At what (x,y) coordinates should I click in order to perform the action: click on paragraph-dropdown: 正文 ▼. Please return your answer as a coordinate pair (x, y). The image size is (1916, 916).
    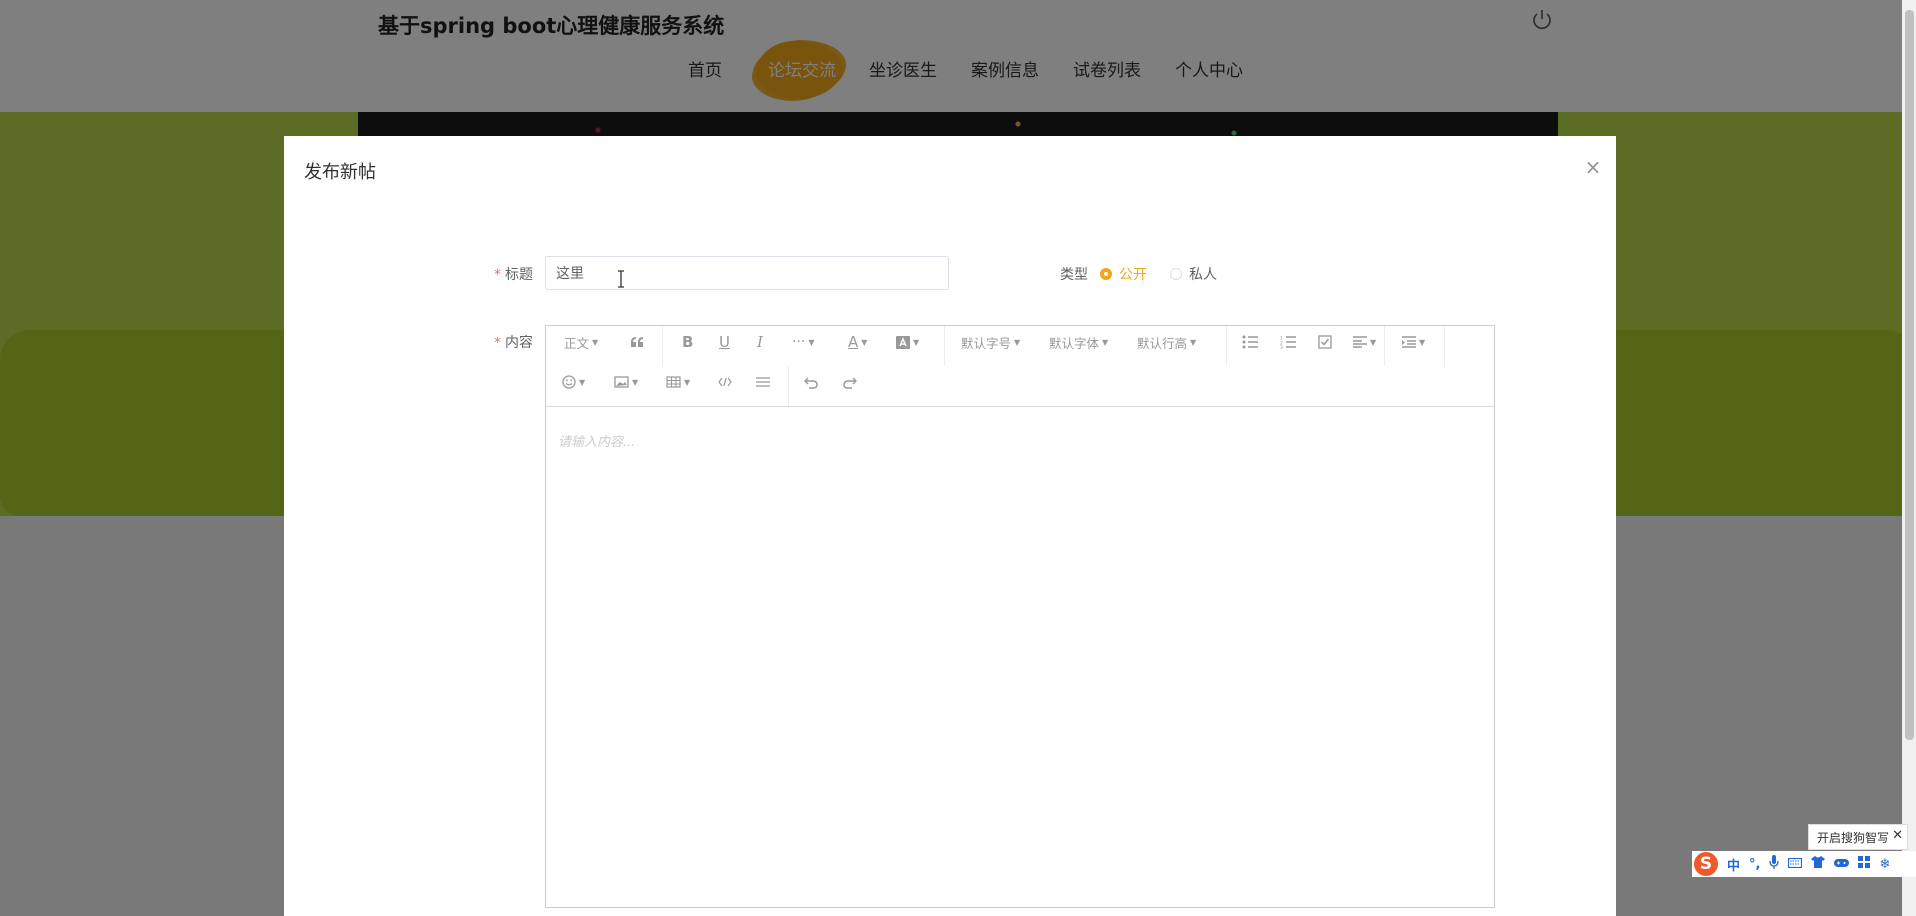
    Looking at the image, I should click on (581, 342).